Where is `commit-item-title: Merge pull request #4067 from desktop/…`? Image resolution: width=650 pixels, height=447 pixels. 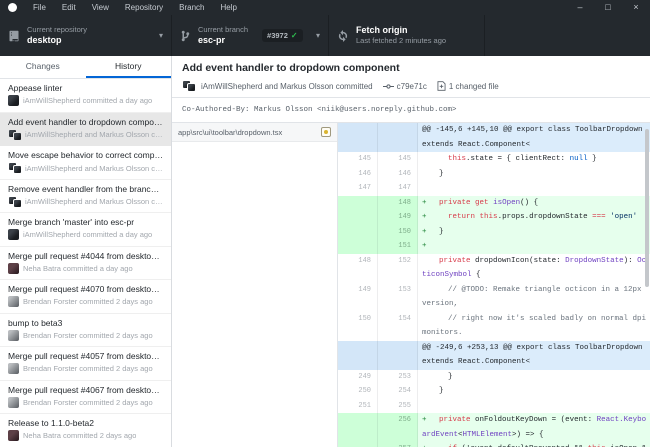 commit-item-title: Merge pull request #4067 from desktop/… is located at coordinates (85, 389).